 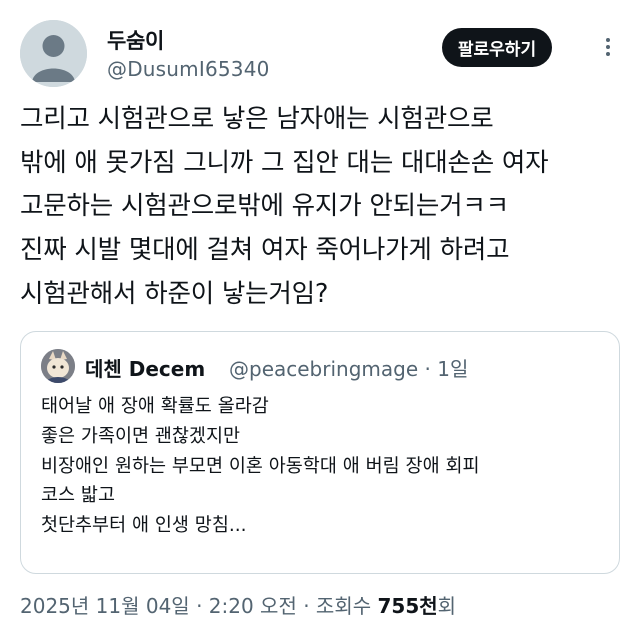 What do you see at coordinates (140, 436) in the screenshot?
I see `quoted-line: 좋은 가족이면 괜찮겠지만` at bounding box center [140, 436].